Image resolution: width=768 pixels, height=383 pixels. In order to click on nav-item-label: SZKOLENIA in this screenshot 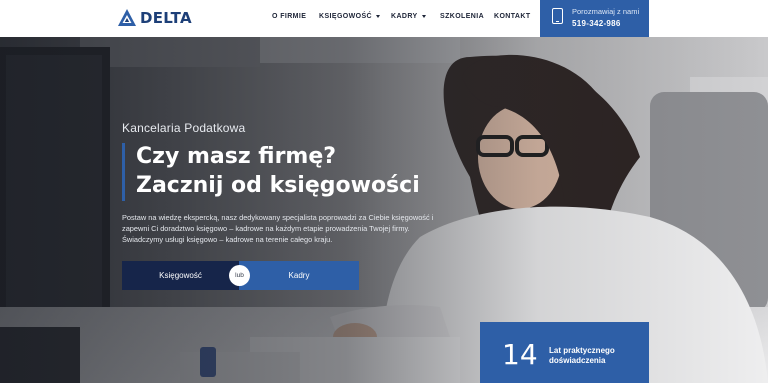, I will do `click(462, 16)`.